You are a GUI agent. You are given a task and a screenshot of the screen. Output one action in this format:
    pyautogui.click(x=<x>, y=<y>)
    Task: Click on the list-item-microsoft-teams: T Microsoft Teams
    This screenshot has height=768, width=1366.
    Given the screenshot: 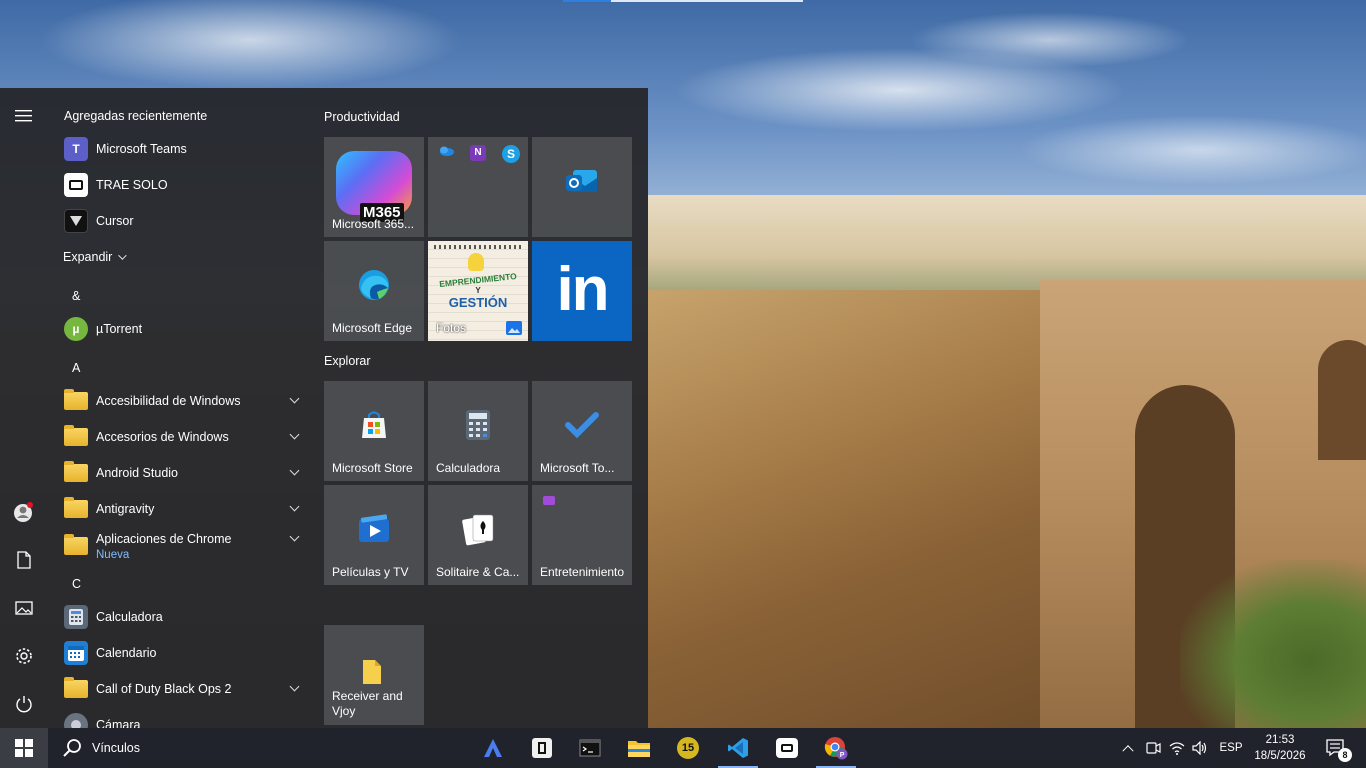 What is the action you would take?
    pyautogui.click(x=178, y=149)
    